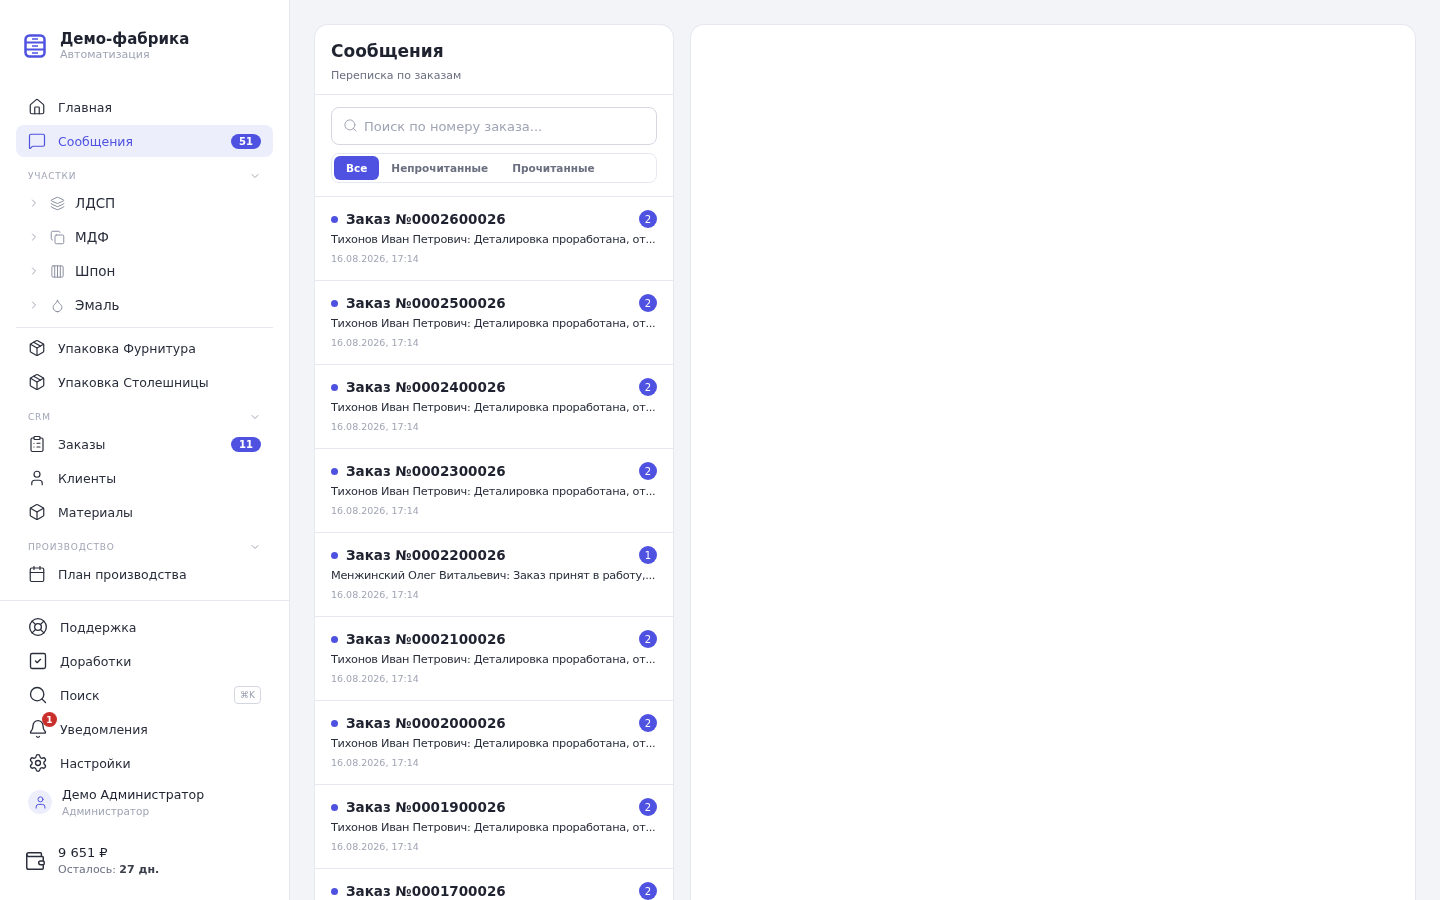 The image size is (1440, 900). I want to click on user-name: Демо Администратор, so click(133, 794).